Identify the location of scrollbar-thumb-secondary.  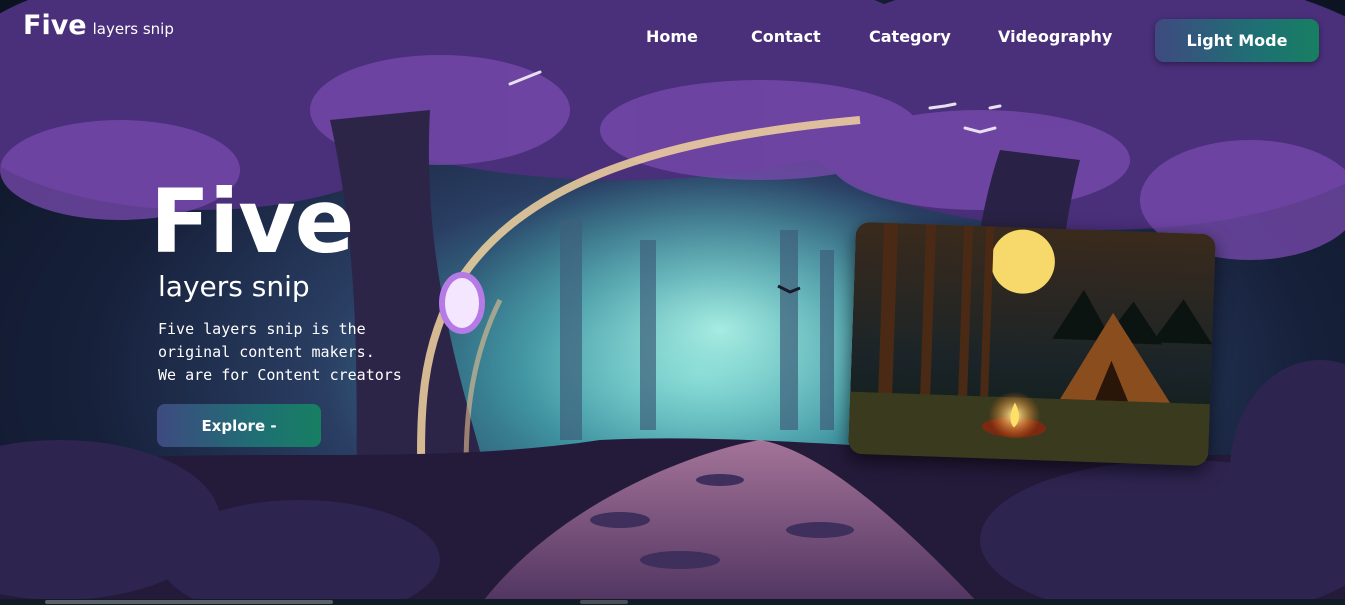
(604, 602).